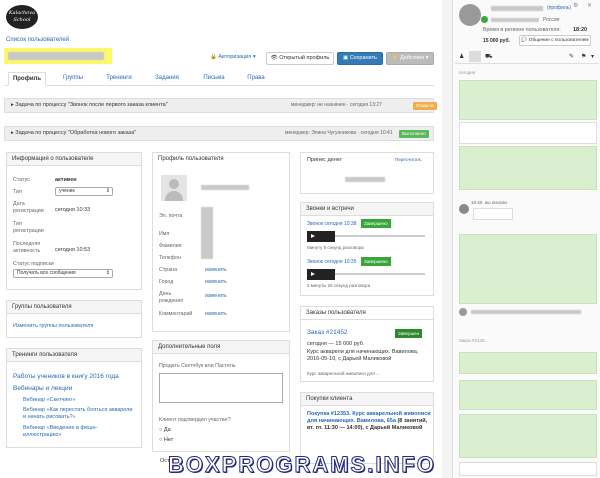 This screenshot has width=600, height=478. Describe the element at coordinates (63, 273) in the screenshot. I see `subscription-select: Получать все сообщения ⇕` at that location.